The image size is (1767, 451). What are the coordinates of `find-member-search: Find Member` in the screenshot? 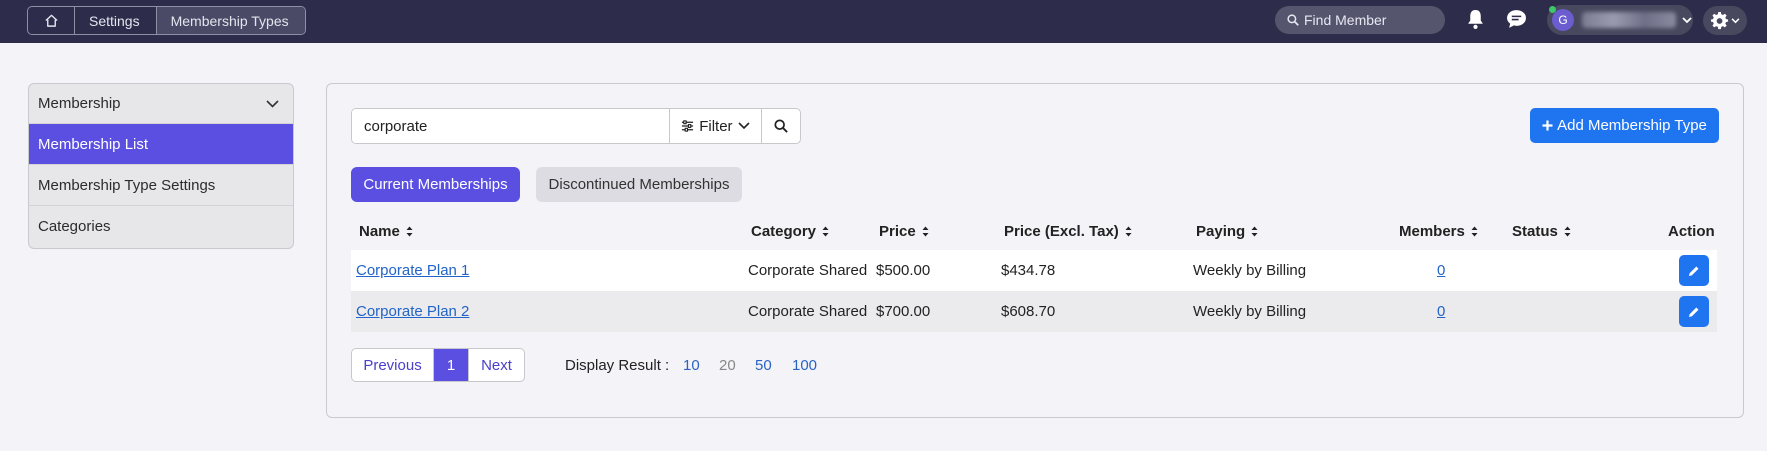 It's located at (1360, 20).